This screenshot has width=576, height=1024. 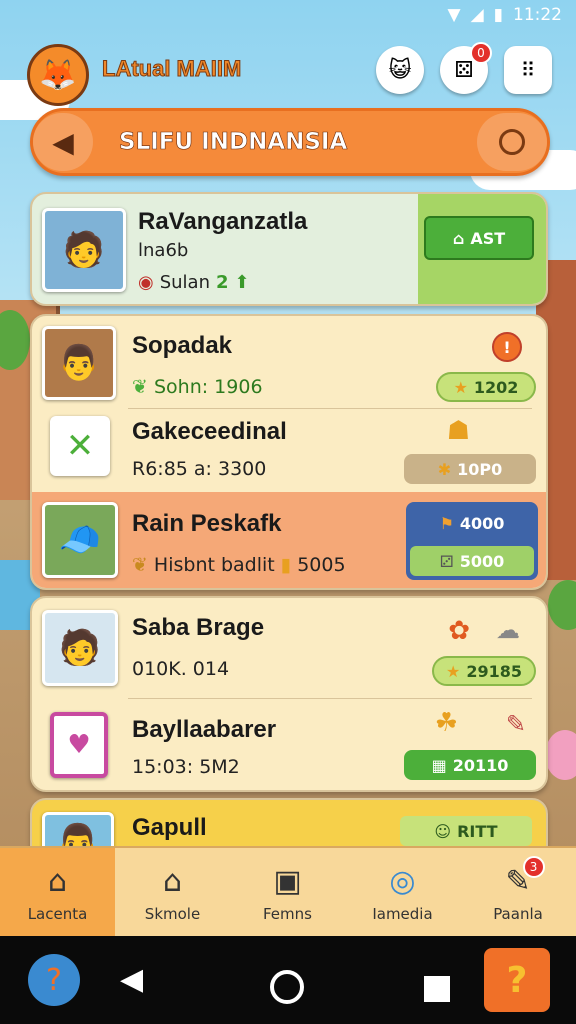 I want to click on nav-item-items: ▣ Femns, so click(x=287, y=893).